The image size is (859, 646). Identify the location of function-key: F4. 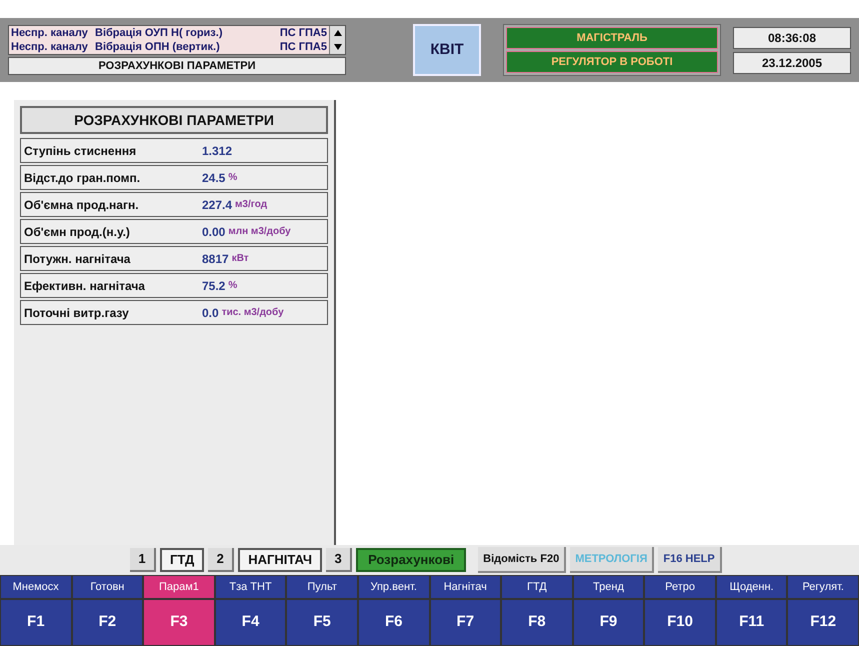
(251, 622).